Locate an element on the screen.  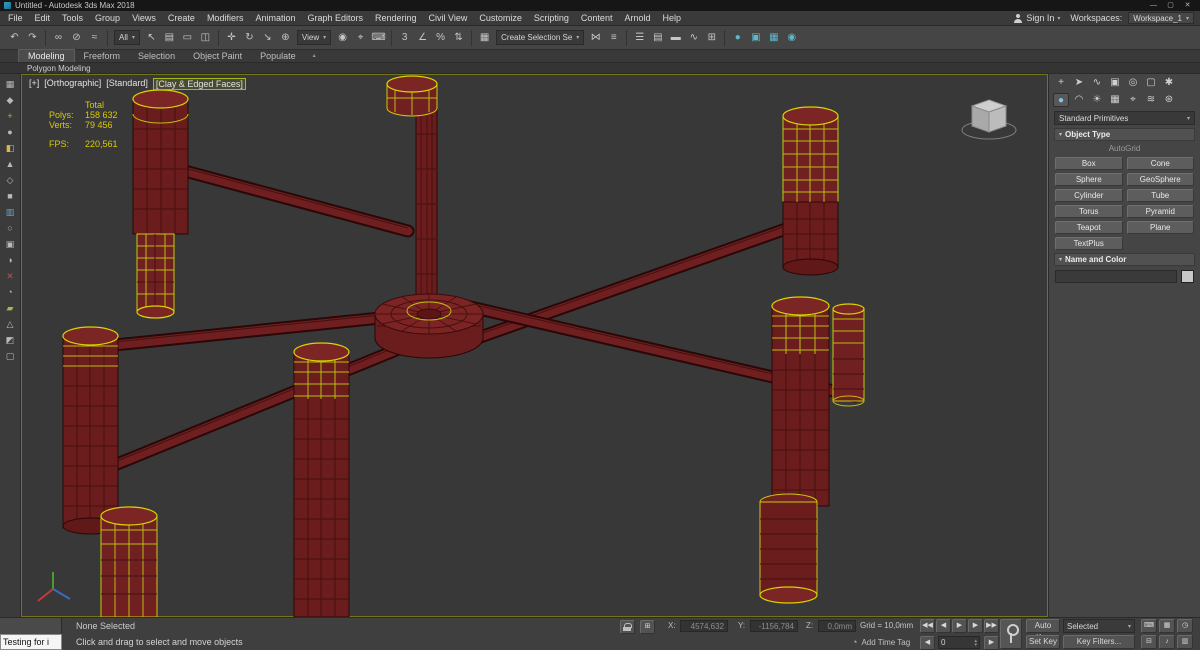
buoy-small-cylinder-right is located at coordinates (848, 355).